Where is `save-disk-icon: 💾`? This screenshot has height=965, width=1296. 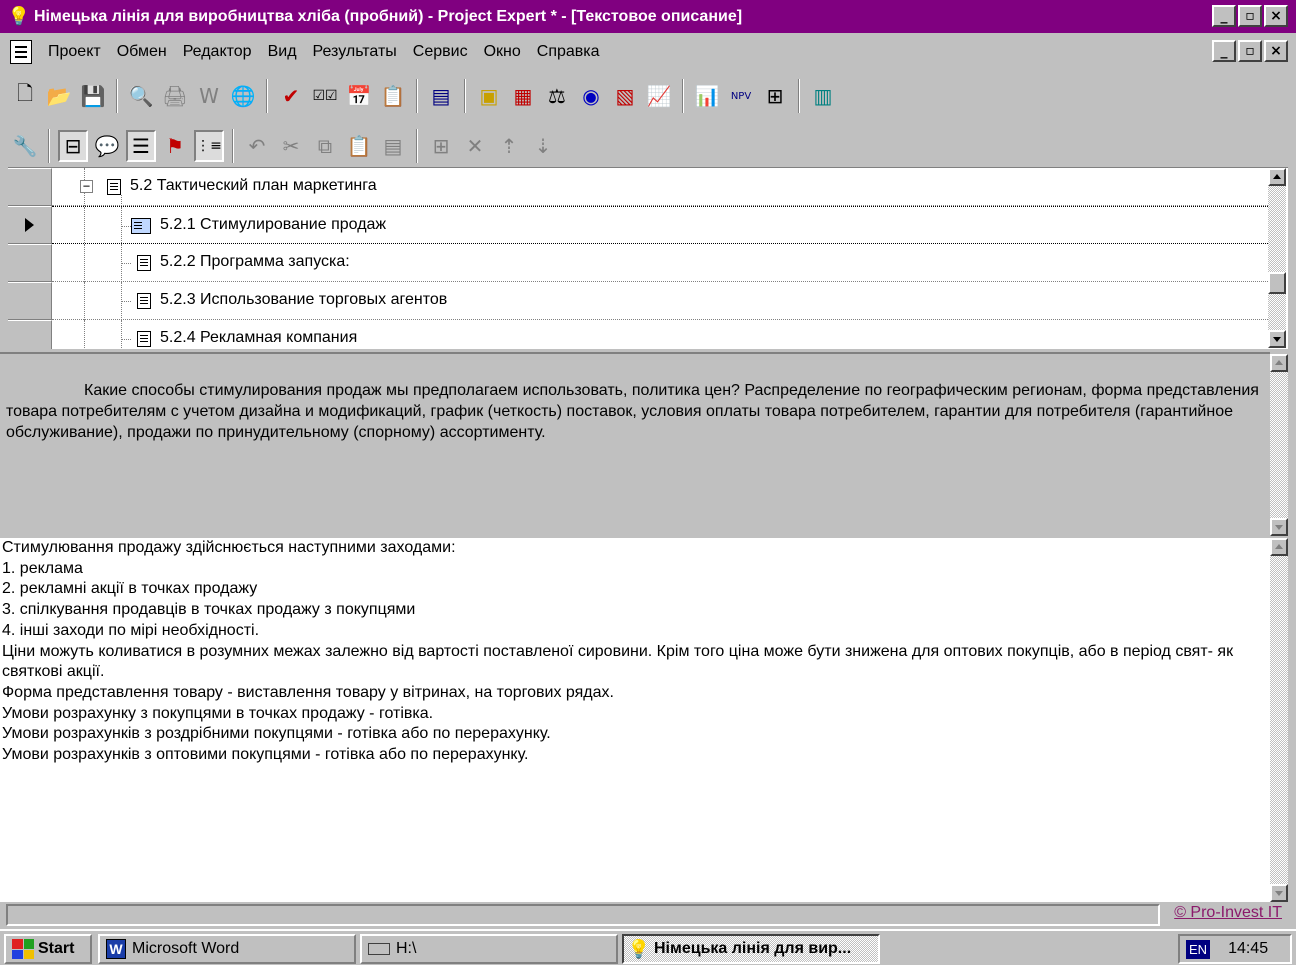 save-disk-icon: 💾 is located at coordinates (93, 96).